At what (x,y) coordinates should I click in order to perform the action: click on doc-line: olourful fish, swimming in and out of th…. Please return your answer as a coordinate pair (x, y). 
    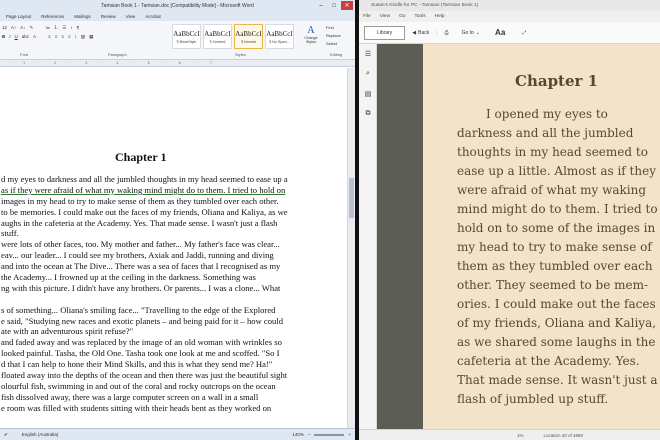
    Looking at the image, I should click on (138, 385).